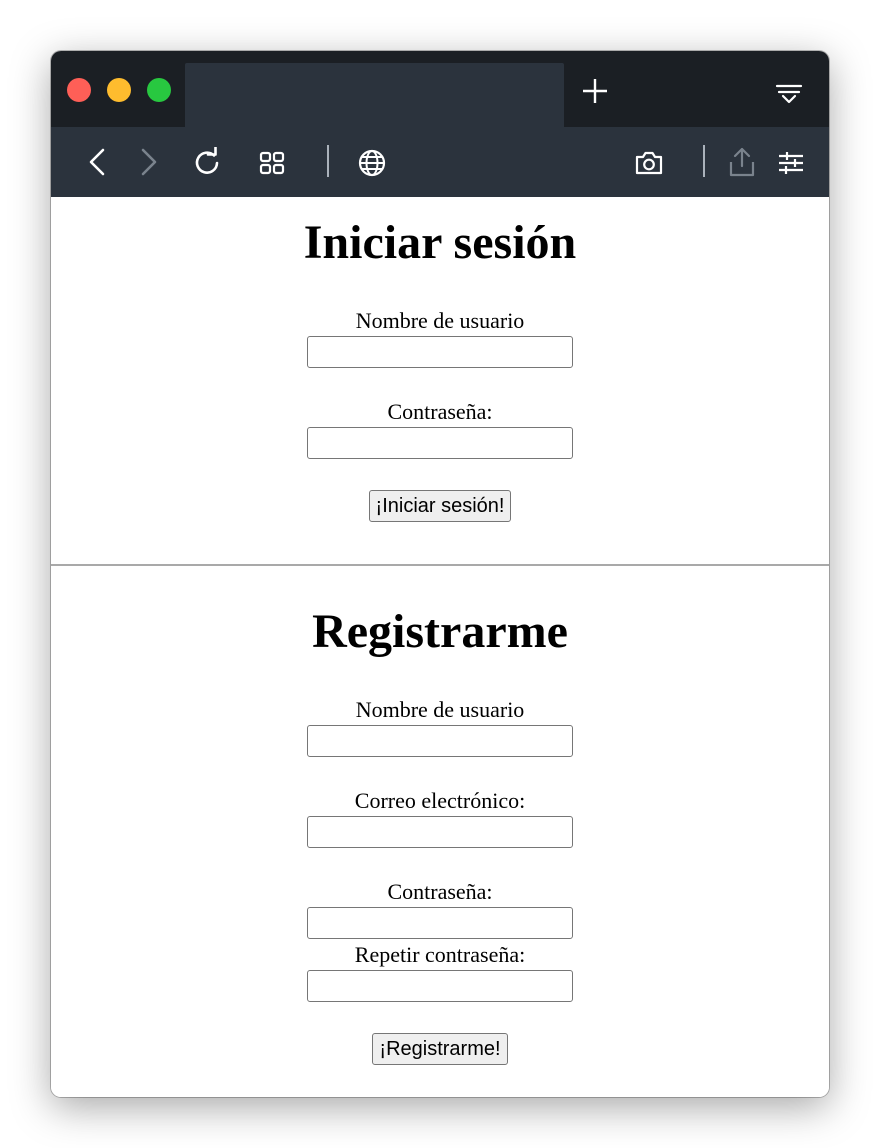 This screenshot has height=1148, width=880. Describe the element at coordinates (207, 160) in the screenshot. I see `reload-icon` at that location.